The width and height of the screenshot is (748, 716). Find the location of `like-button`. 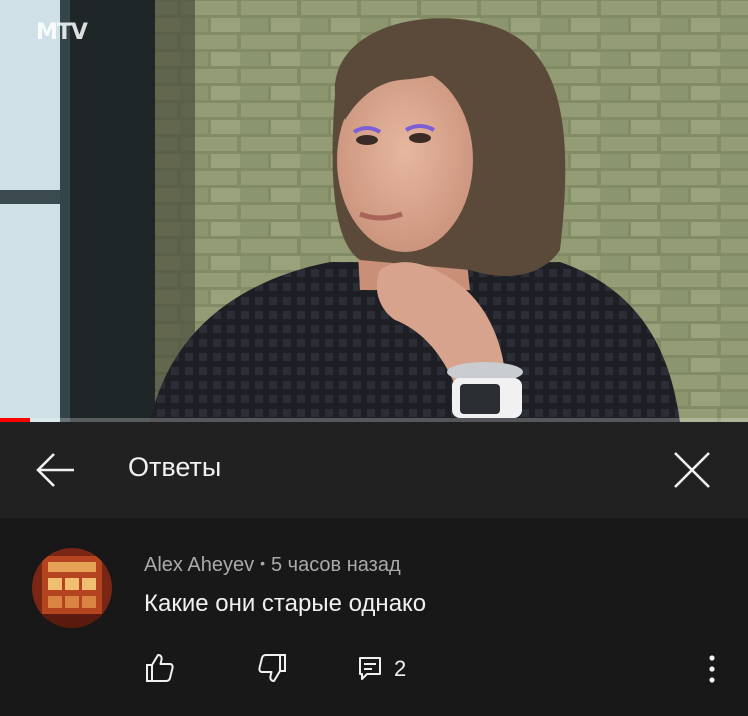

like-button is located at coordinates (160, 668).